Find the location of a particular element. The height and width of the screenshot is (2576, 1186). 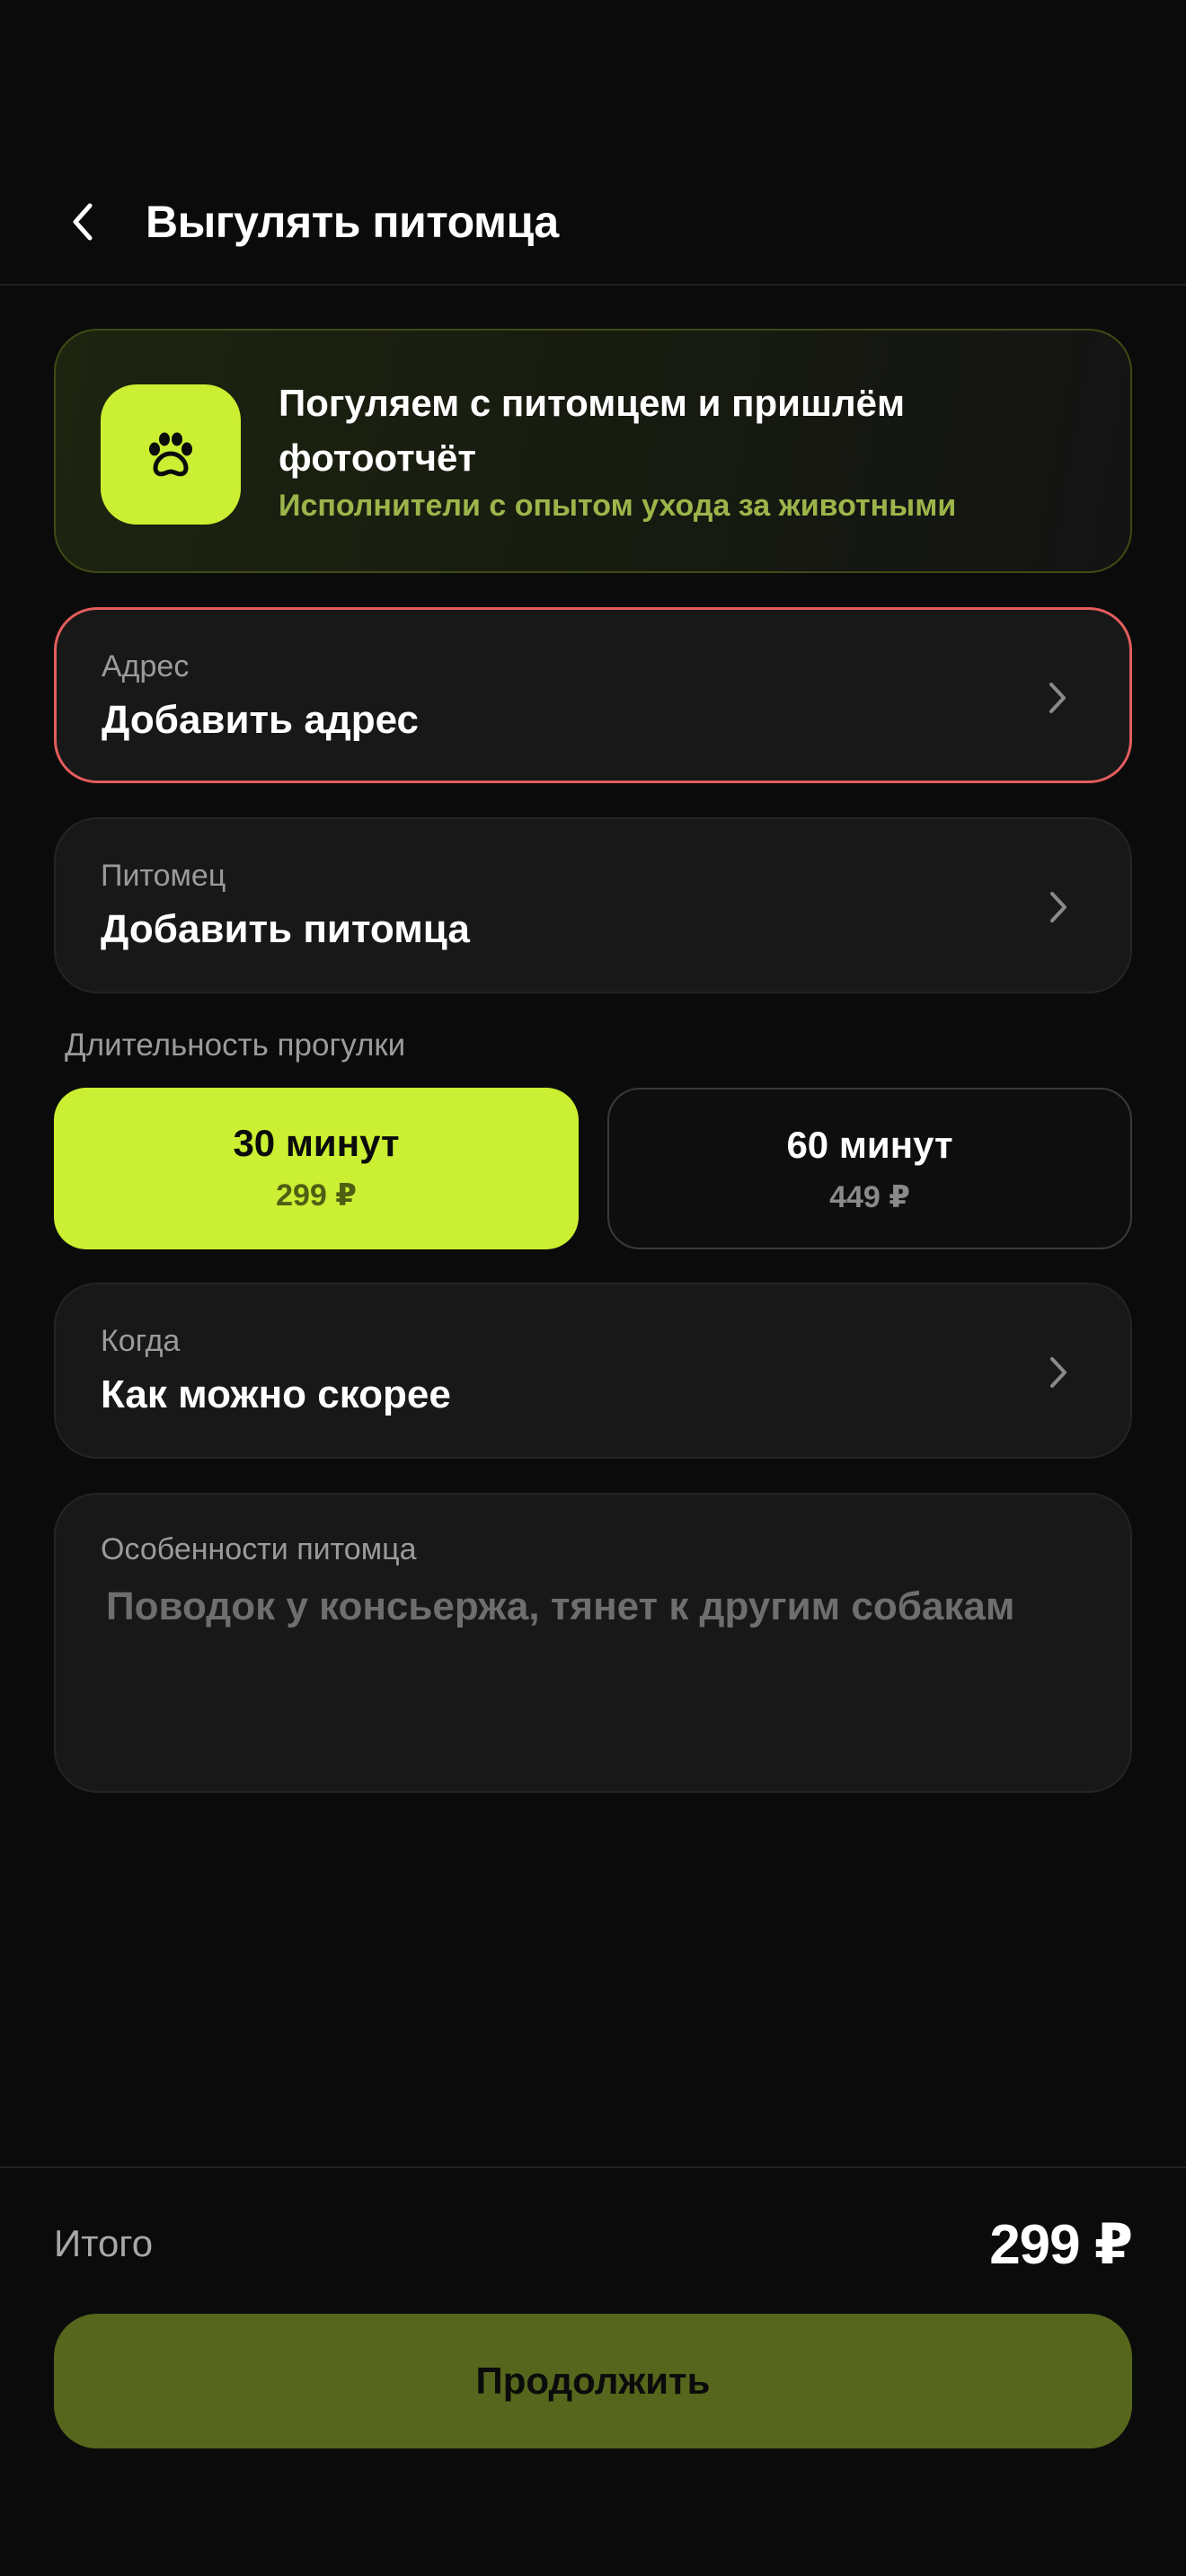

pet-value: Добавить питомца is located at coordinates (285, 929).